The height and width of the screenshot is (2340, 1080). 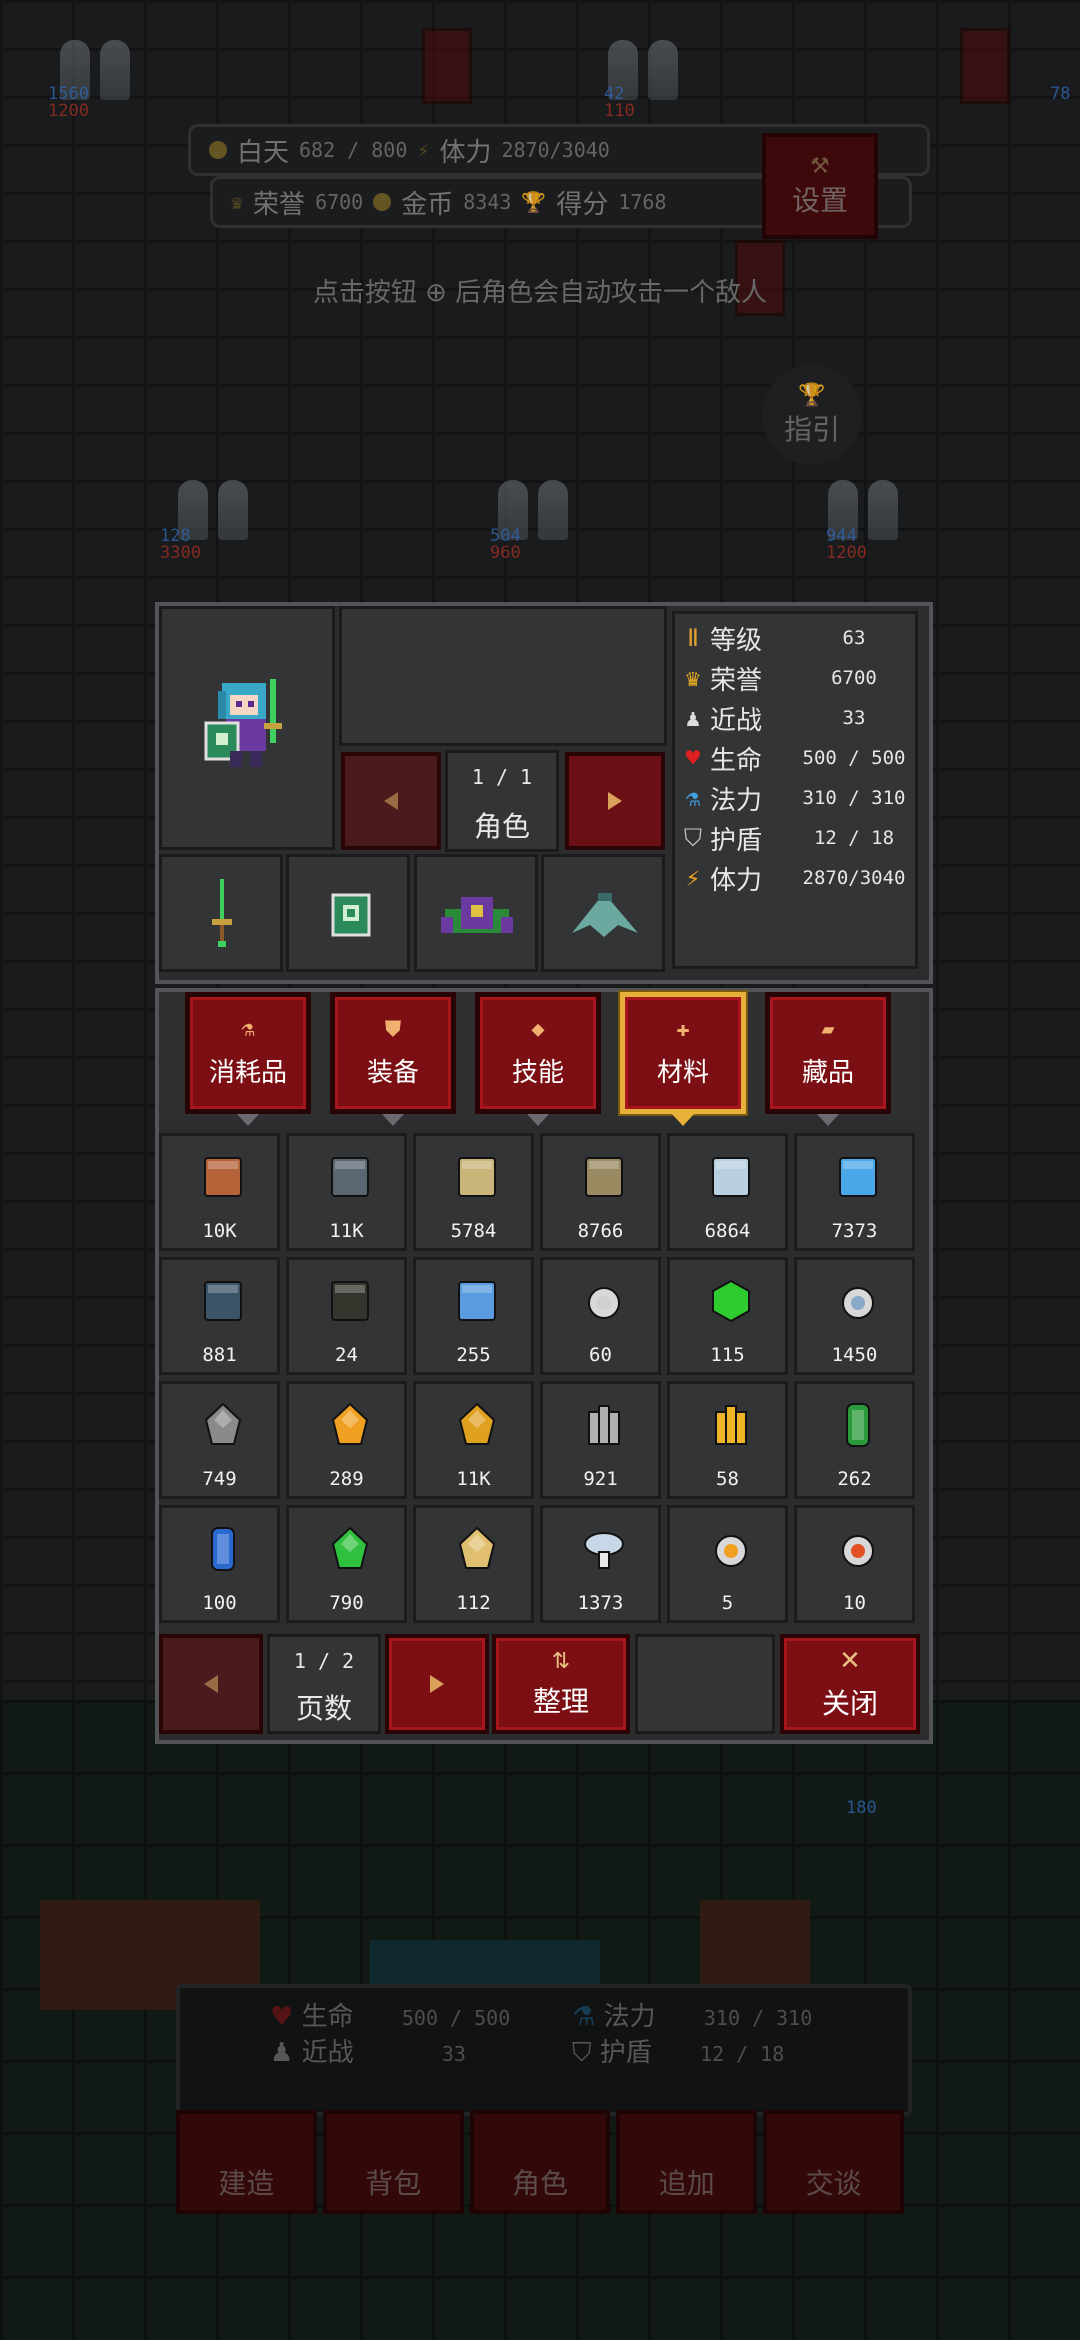 I want to click on cape-slot, so click(x=603, y=913).